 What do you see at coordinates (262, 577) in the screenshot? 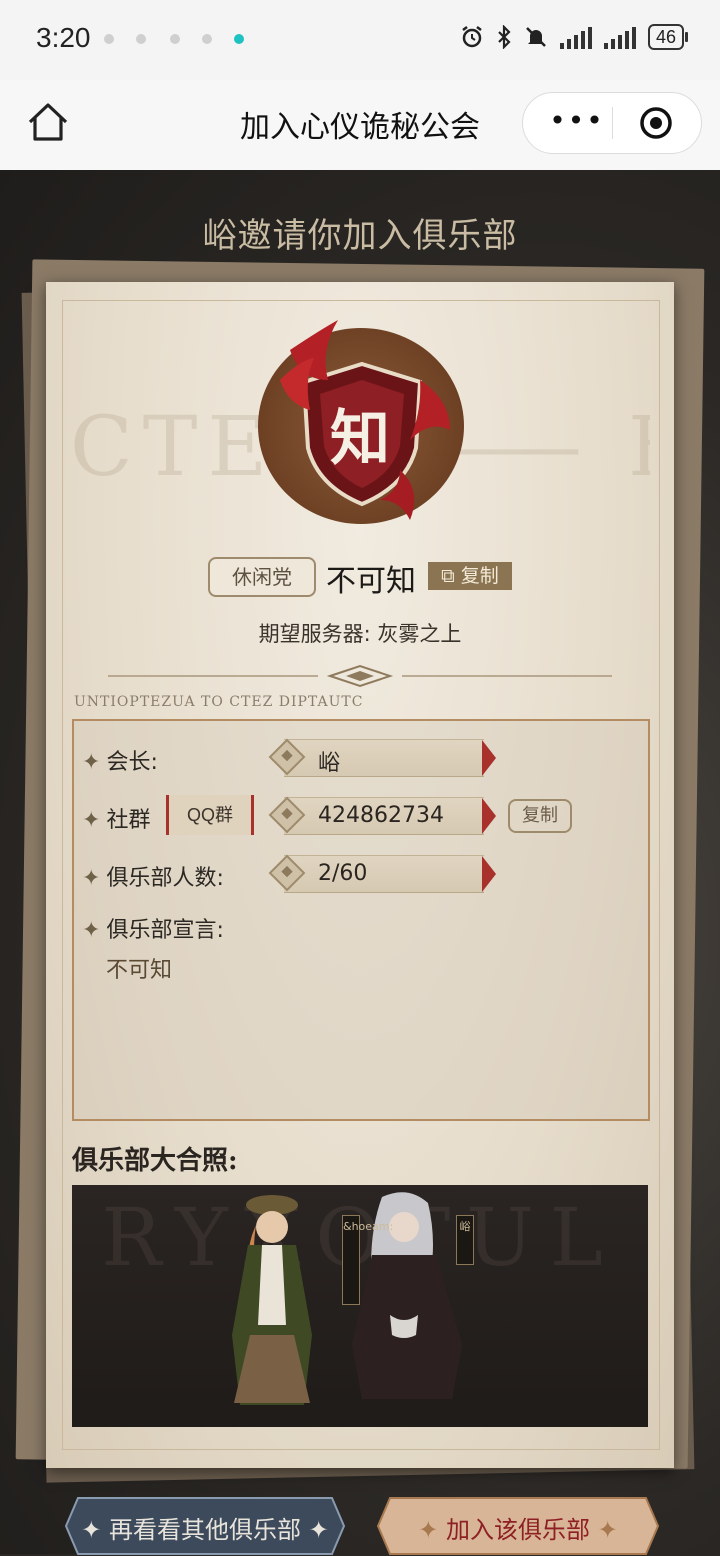
I see `club-tag: 休闲党` at bounding box center [262, 577].